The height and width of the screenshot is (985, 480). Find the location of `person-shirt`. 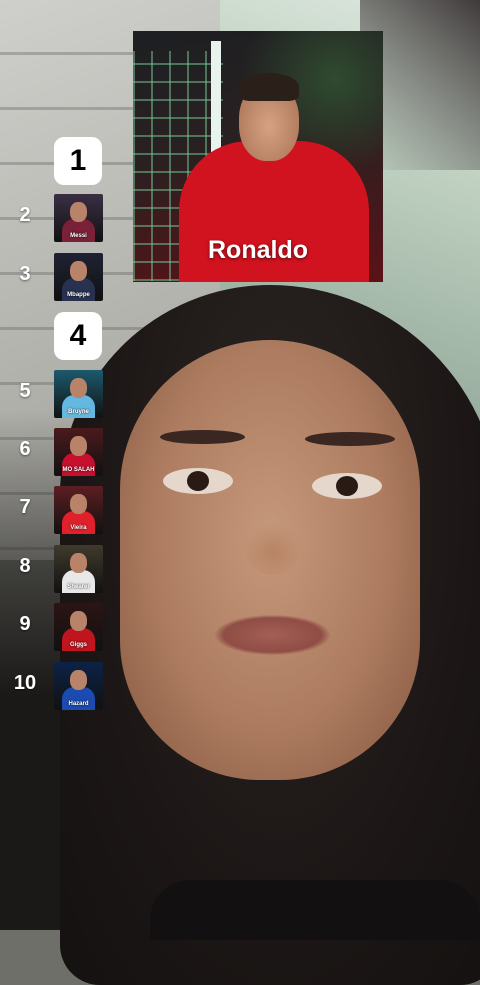

person-shirt is located at coordinates (315, 910).